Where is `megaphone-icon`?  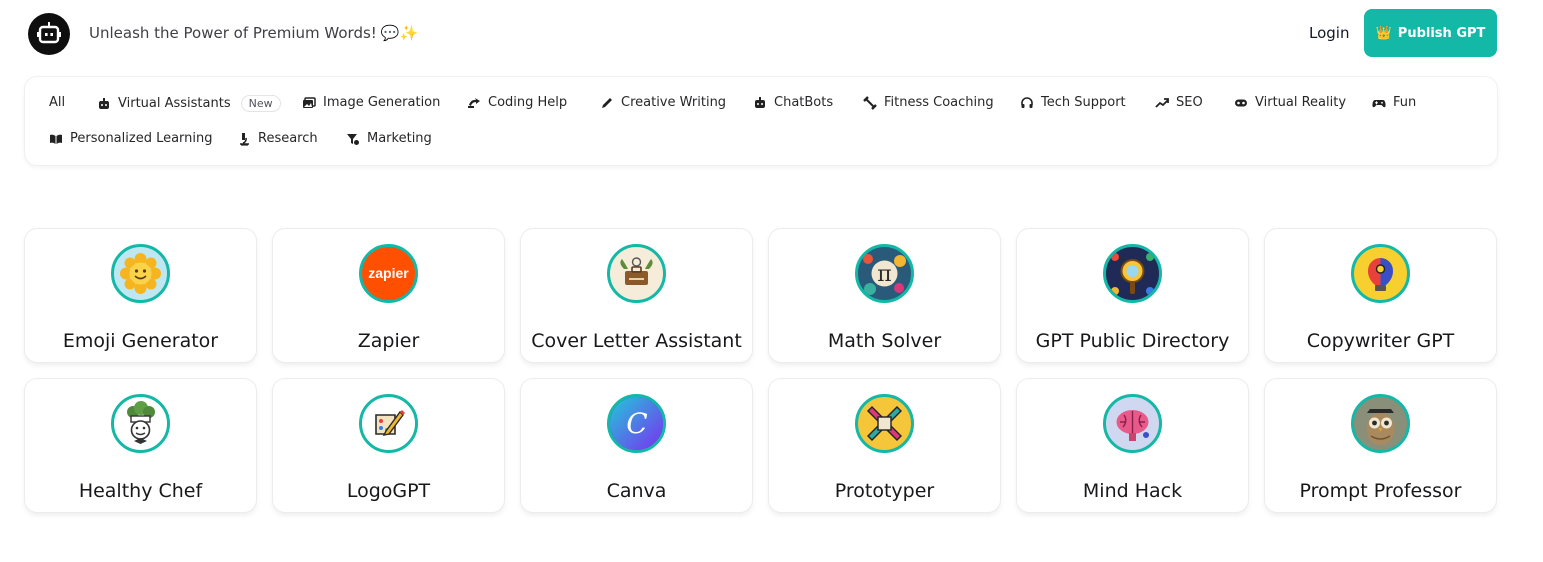 megaphone-icon is located at coordinates (353, 139).